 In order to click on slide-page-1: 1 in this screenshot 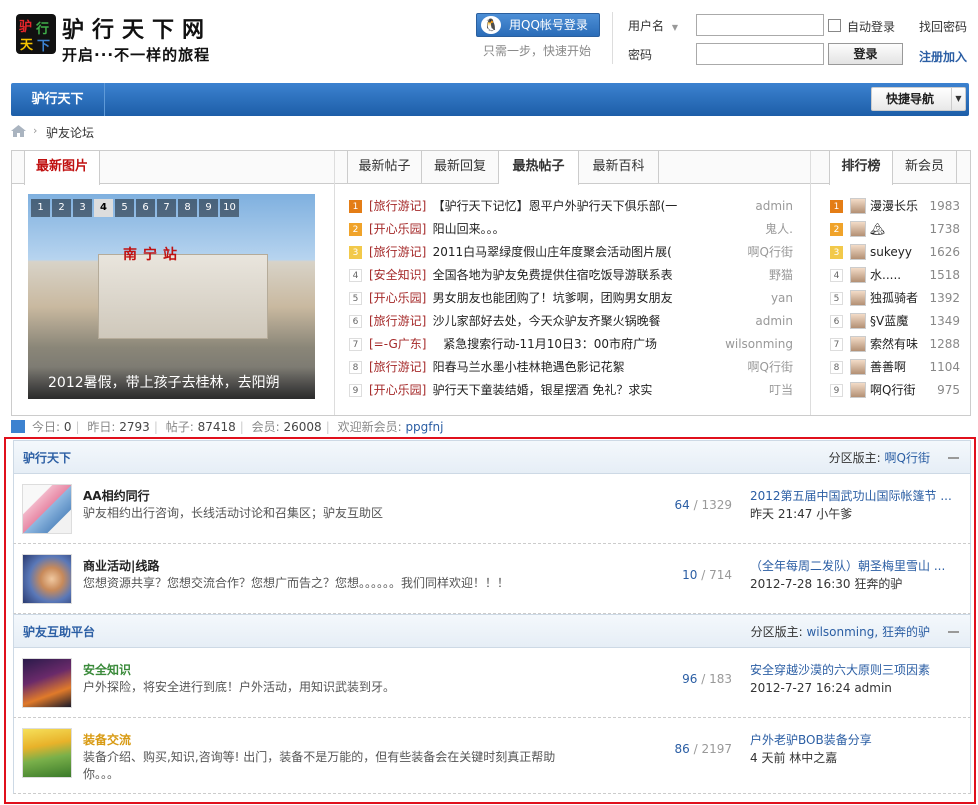, I will do `click(40, 208)`.